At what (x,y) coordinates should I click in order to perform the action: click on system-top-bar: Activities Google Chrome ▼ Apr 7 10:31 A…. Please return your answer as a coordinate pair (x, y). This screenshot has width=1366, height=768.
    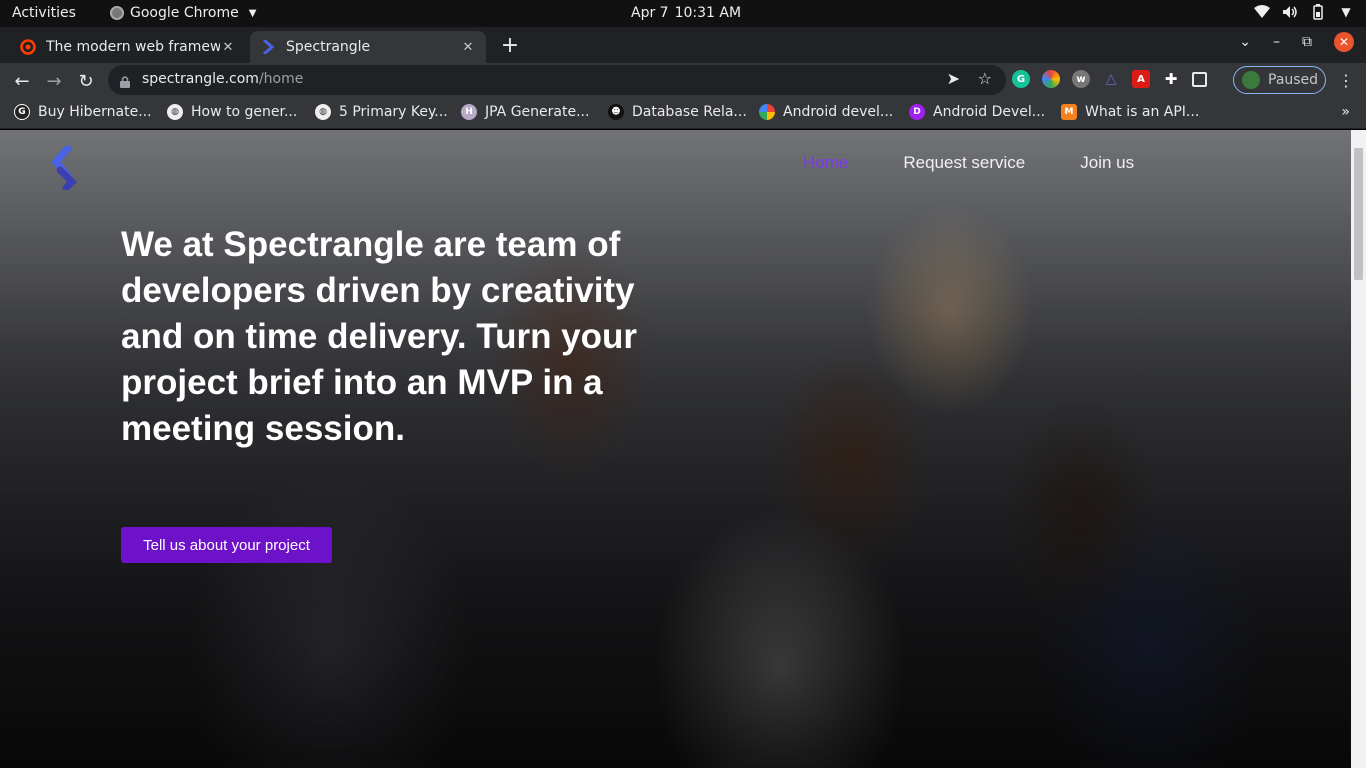
    Looking at the image, I should click on (683, 13).